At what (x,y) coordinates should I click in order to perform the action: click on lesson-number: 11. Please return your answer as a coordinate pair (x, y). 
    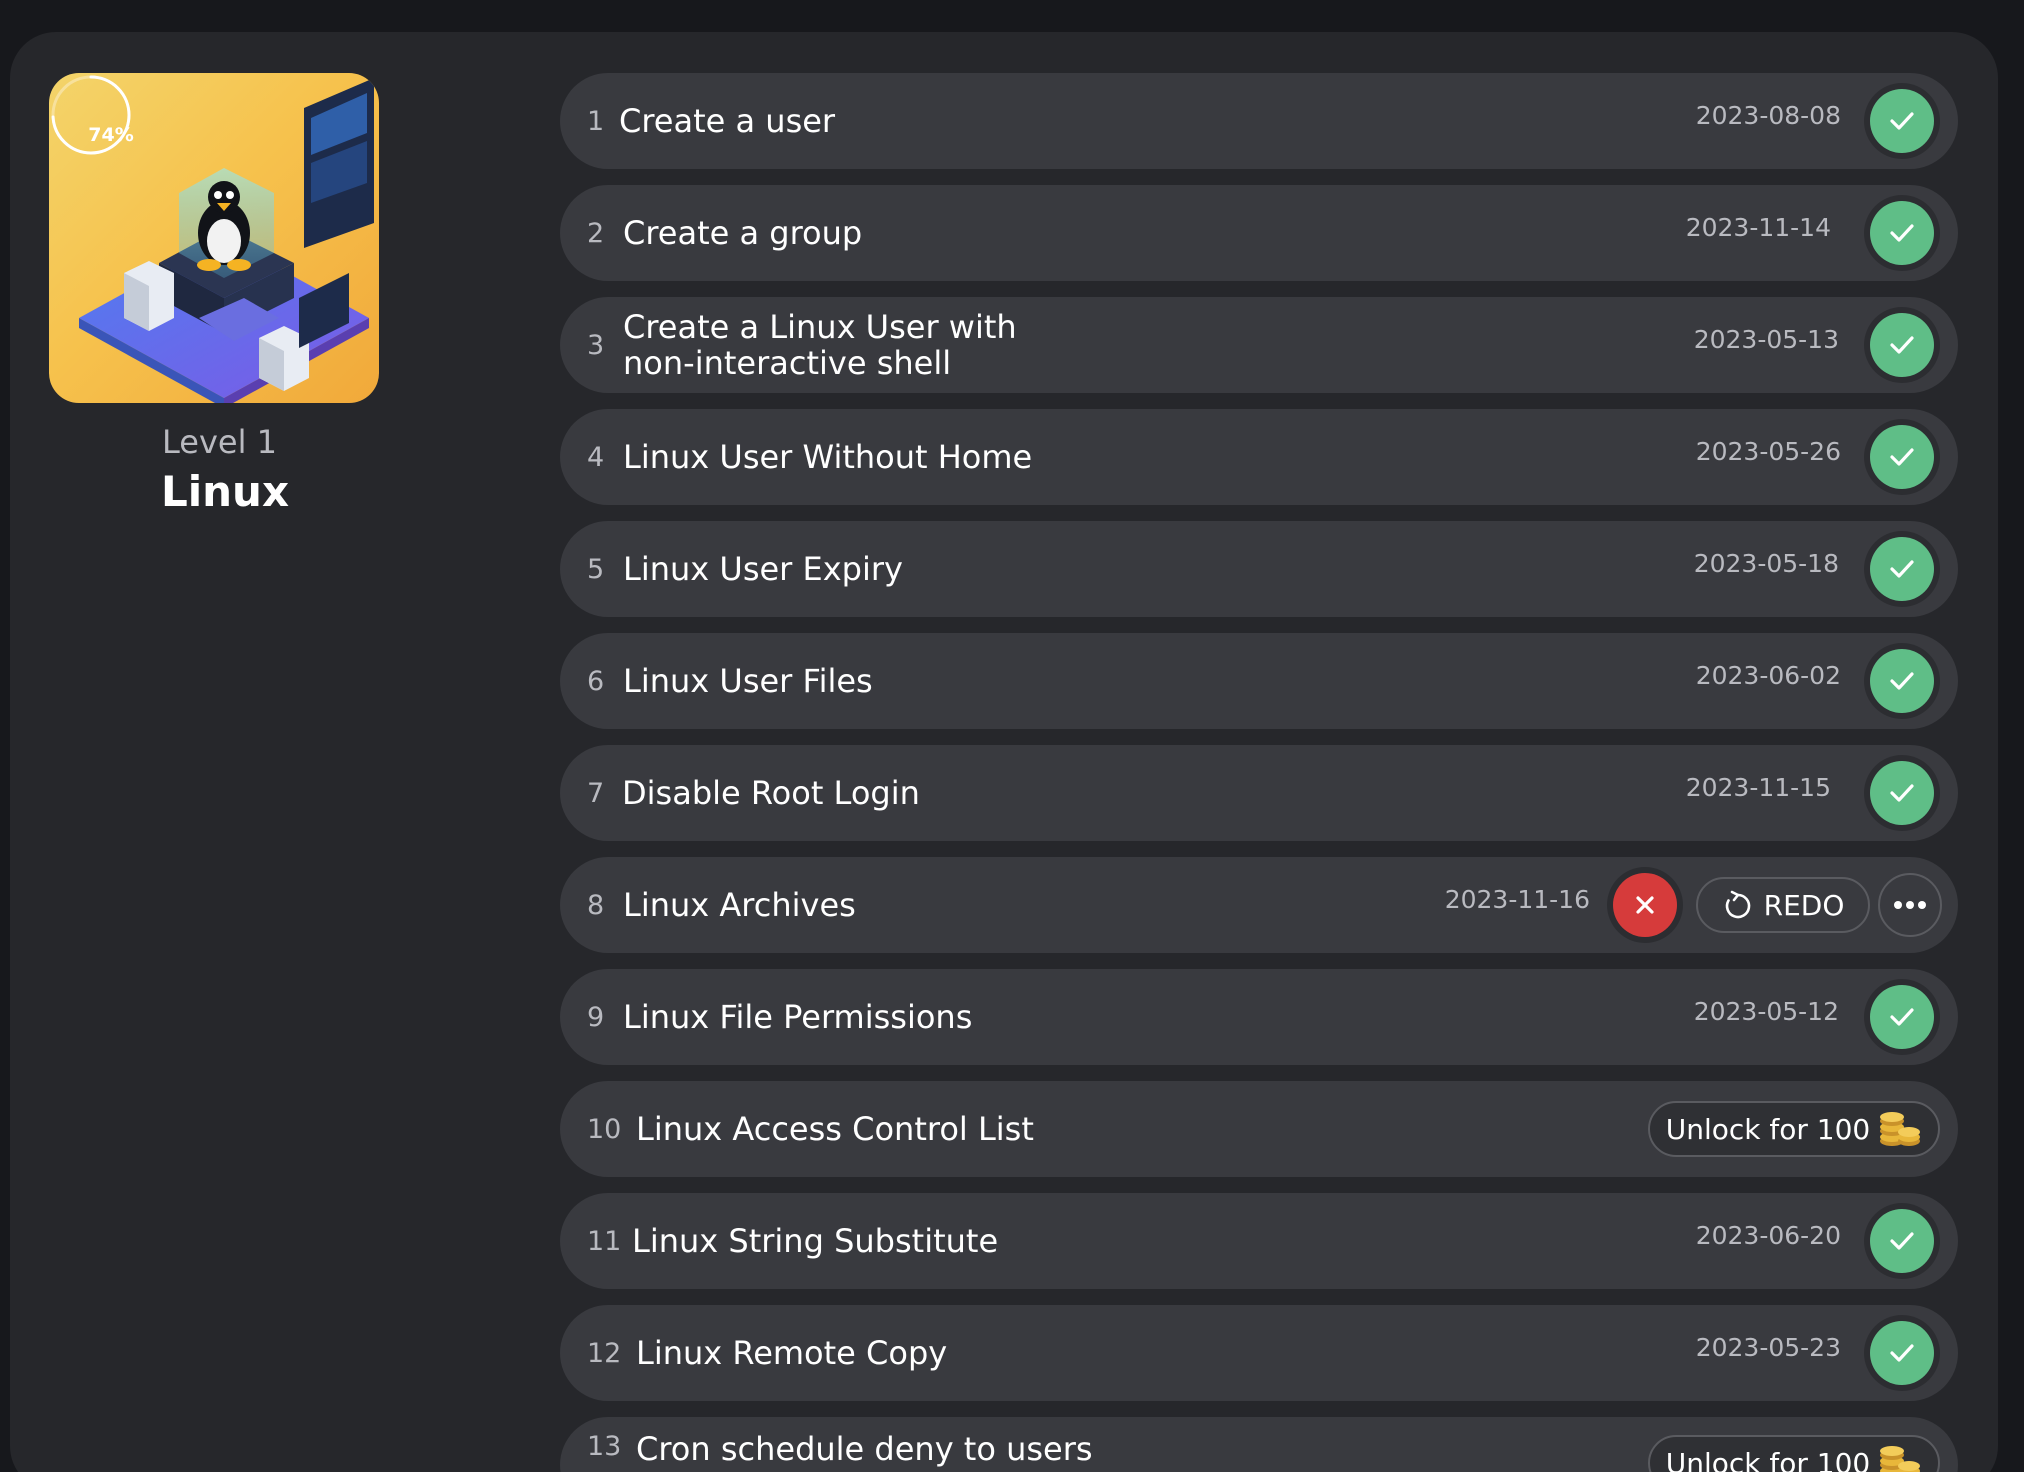
    Looking at the image, I should click on (604, 1241).